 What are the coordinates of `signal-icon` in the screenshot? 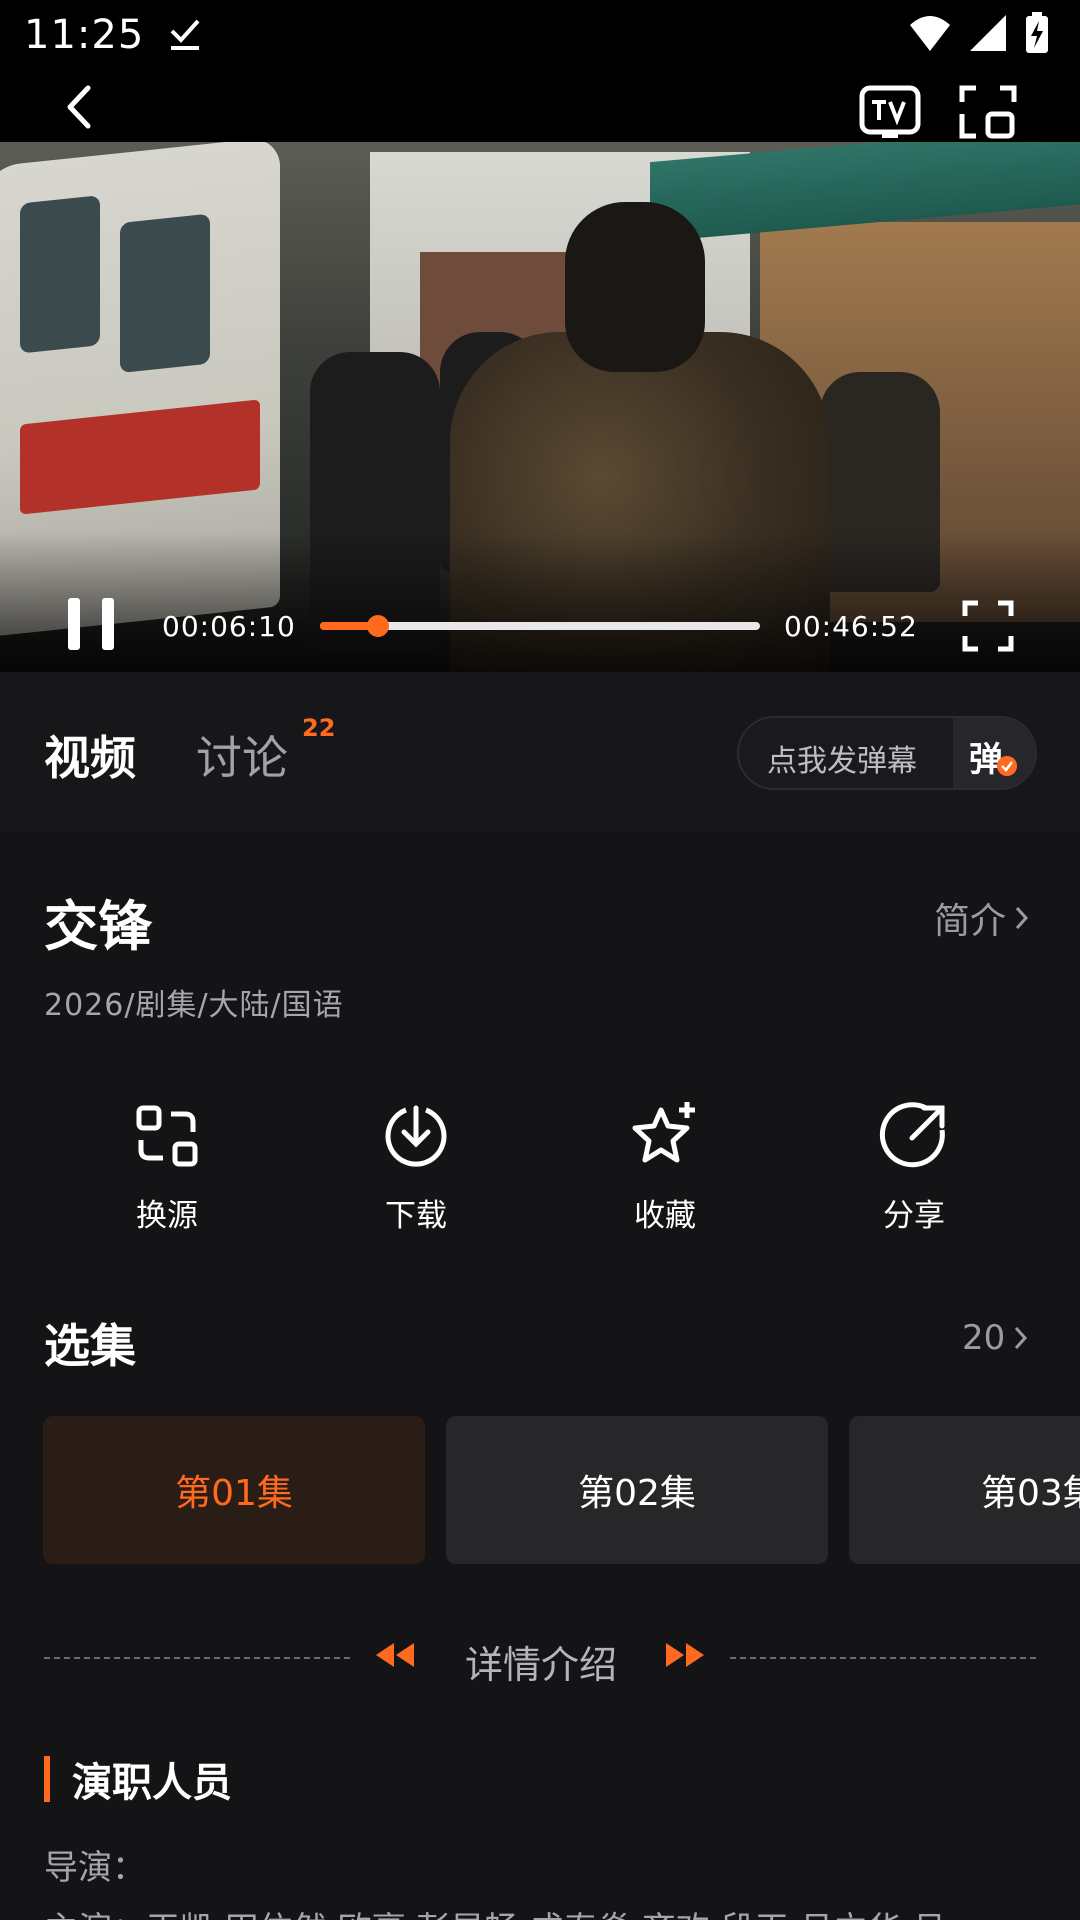 It's located at (988, 33).